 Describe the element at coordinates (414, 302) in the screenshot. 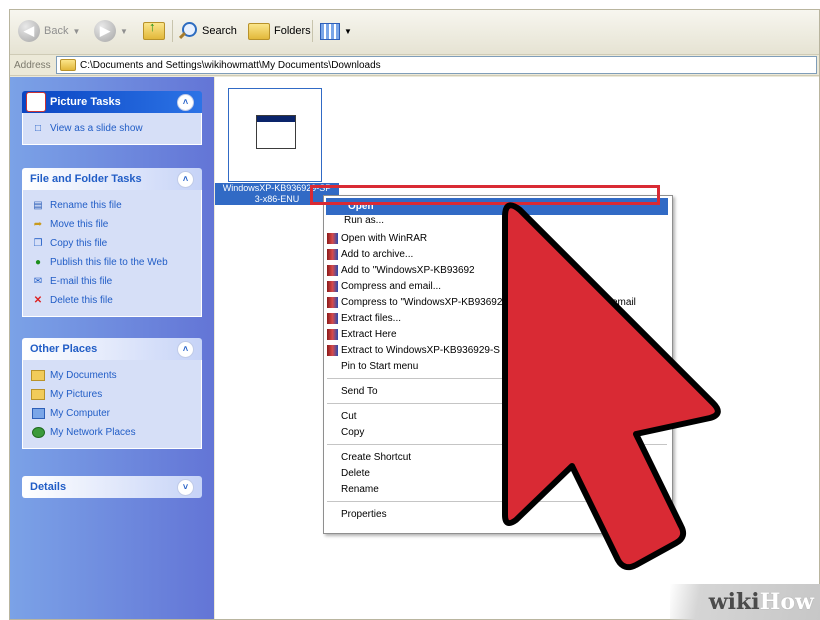

I see `menu-item-compress-to: Compress to "WindowsXP-KB93692` at that location.